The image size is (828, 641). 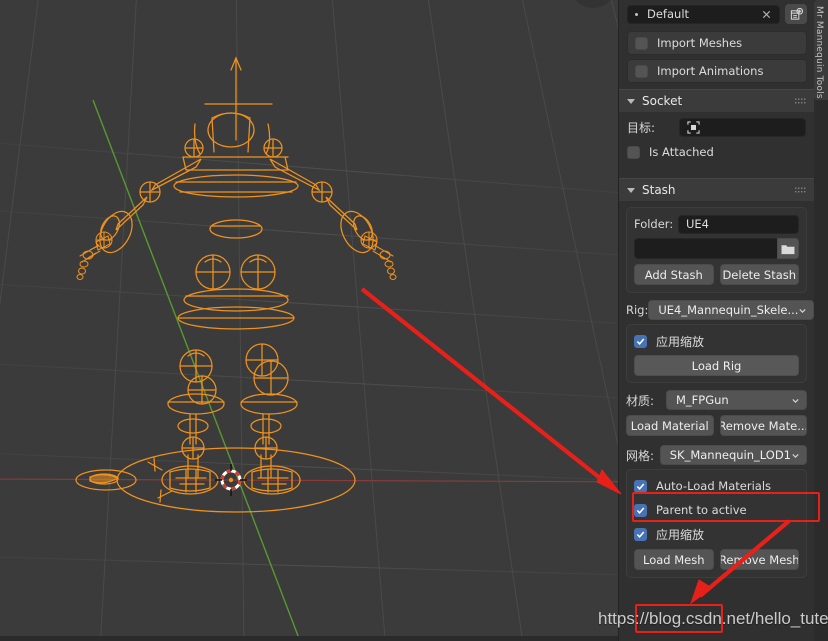 What do you see at coordinates (738, 224) in the screenshot?
I see `stash-folder-field: UE4` at bounding box center [738, 224].